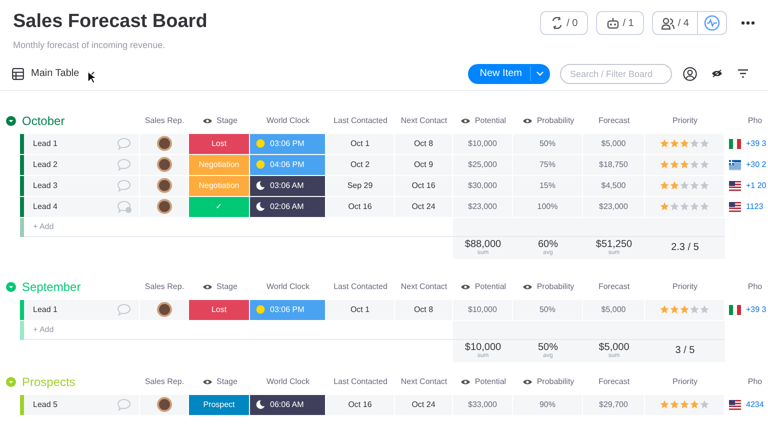  I want to click on item-name: Lead 5, so click(67, 404).